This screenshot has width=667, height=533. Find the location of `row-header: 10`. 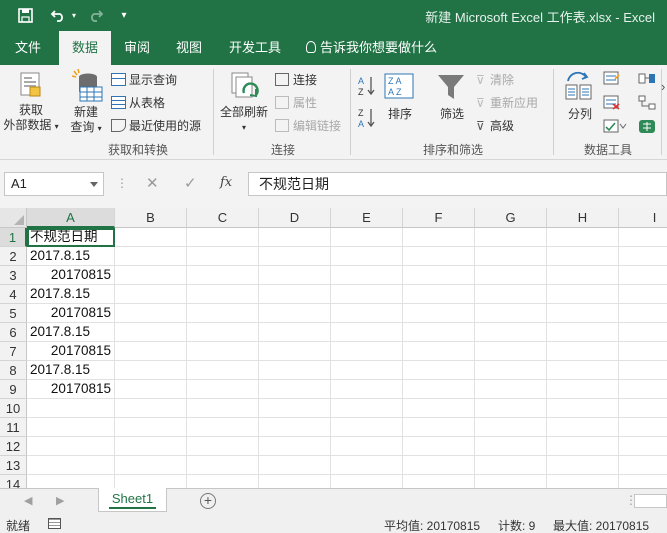

row-header: 10 is located at coordinates (13, 408).